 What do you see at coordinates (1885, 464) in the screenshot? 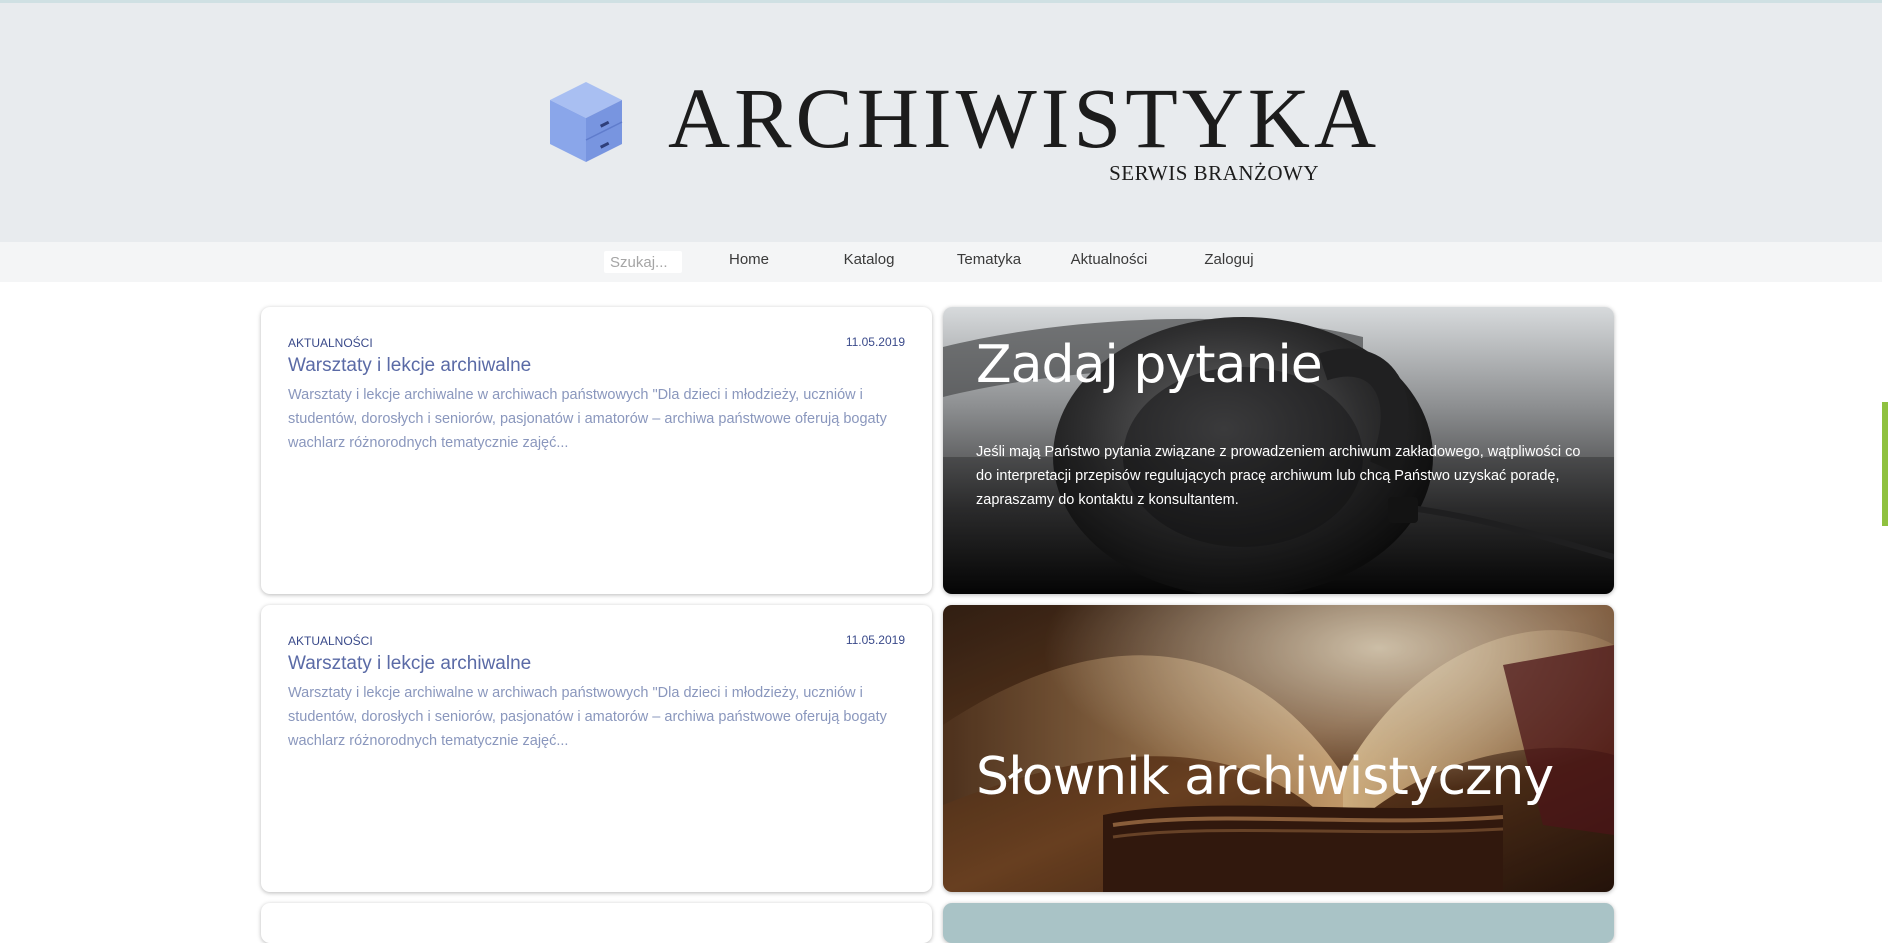
I see `scrollbar-thumb` at bounding box center [1885, 464].